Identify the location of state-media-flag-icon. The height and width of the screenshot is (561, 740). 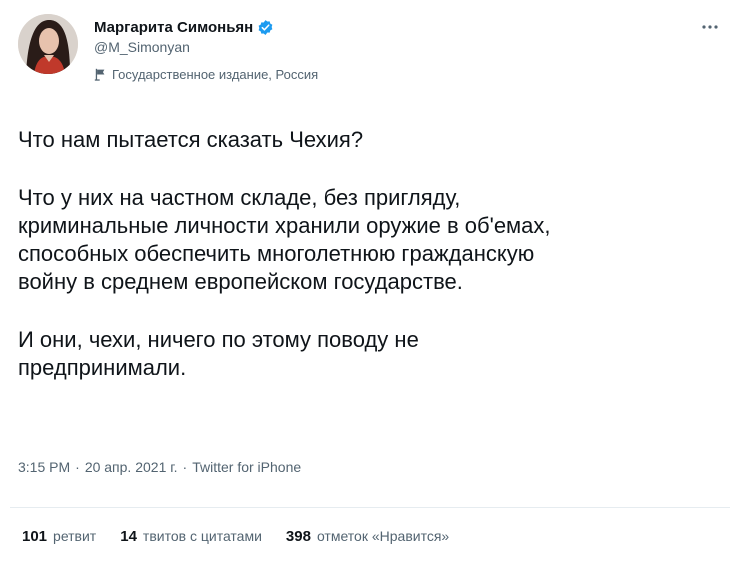
(100, 74).